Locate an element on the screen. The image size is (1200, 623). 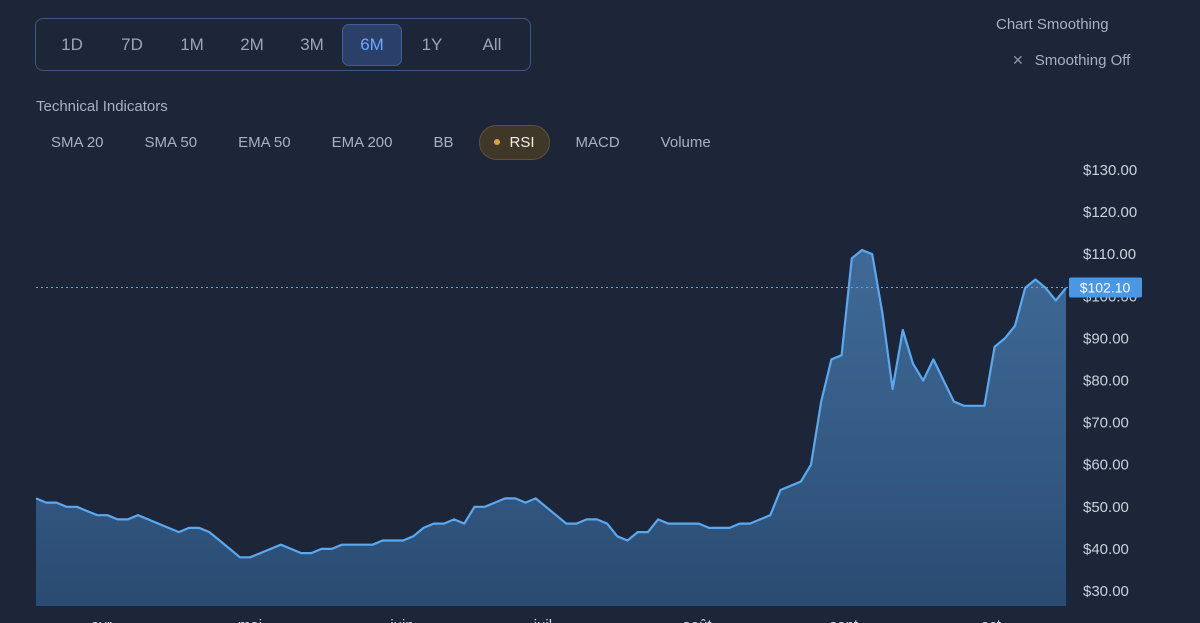
y-tick-label: $80.00 is located at coordinates (1106, 381).